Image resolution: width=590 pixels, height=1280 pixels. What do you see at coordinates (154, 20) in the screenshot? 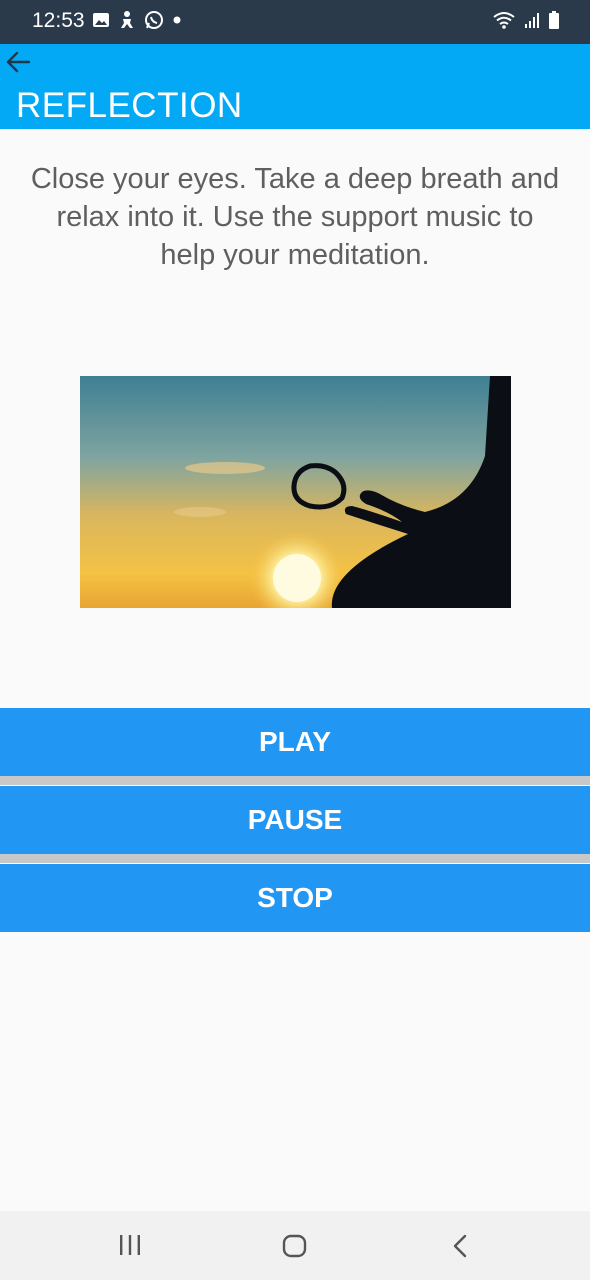
I see `whatsapp-icon` at bounding box center [154, 20].